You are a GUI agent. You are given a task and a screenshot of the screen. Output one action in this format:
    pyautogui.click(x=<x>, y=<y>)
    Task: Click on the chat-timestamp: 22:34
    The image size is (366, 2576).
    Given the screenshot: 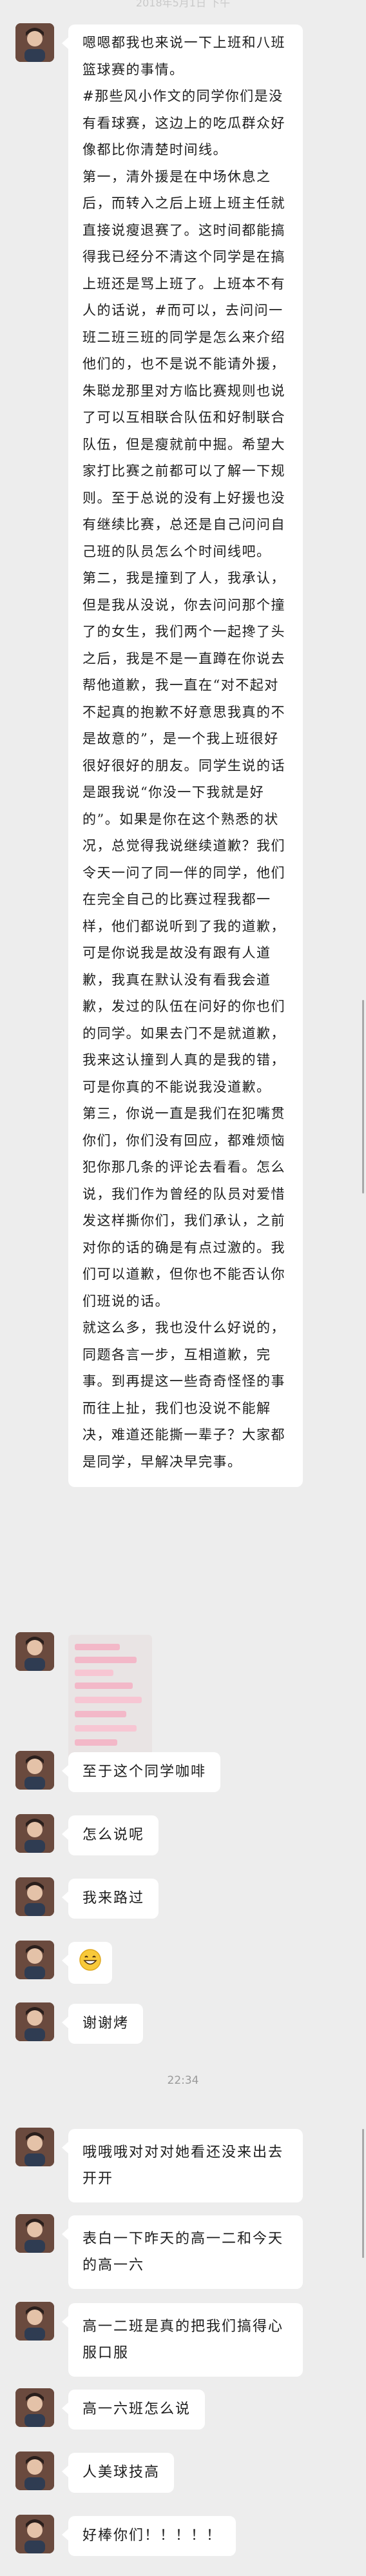 What is the action you would take?
    pyautogui.click(x=183, y=2080)
    